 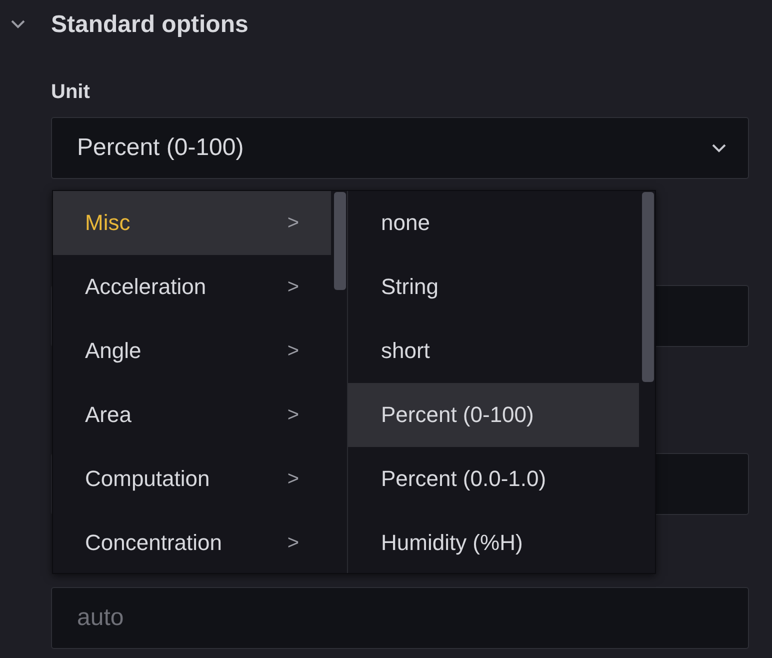 I want to click on category-item: Acceleration >, so click(x=192, y=287).